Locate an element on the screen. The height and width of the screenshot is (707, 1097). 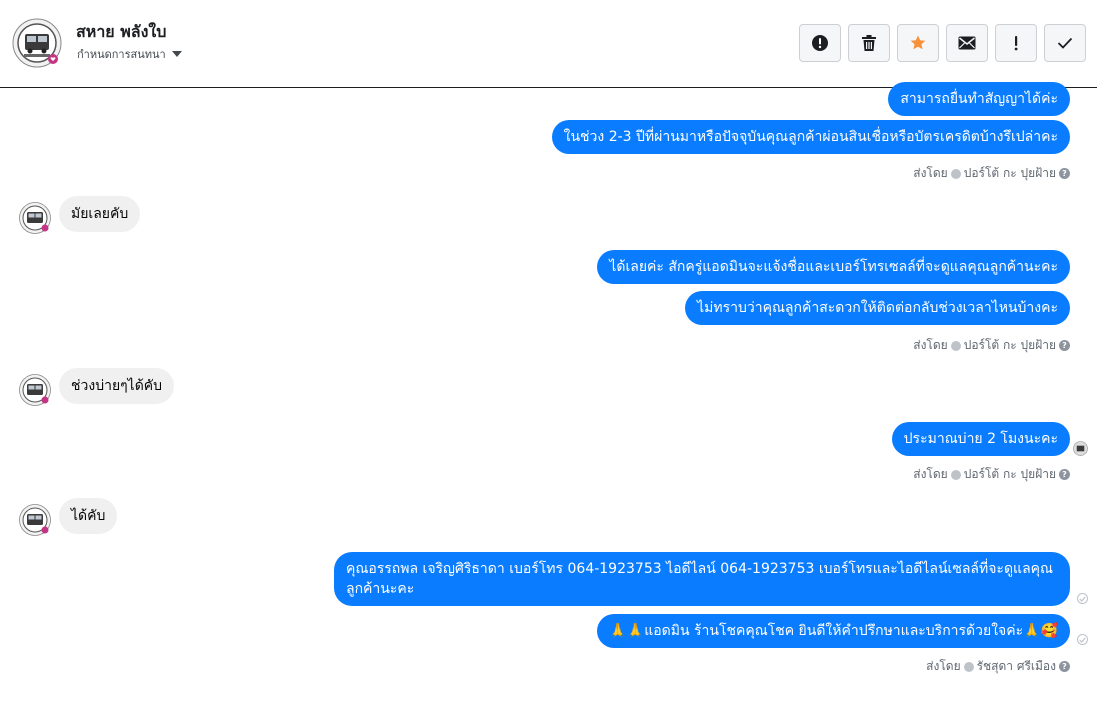
message-outgoing: สามารถยื่นทำสัญญาได้ค่ะ is located at coordinates (979, 99).